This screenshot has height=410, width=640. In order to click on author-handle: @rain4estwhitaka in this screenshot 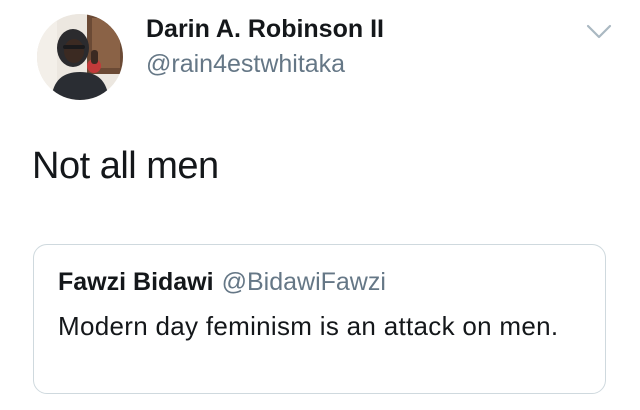, I will do `click(245, 64)`.